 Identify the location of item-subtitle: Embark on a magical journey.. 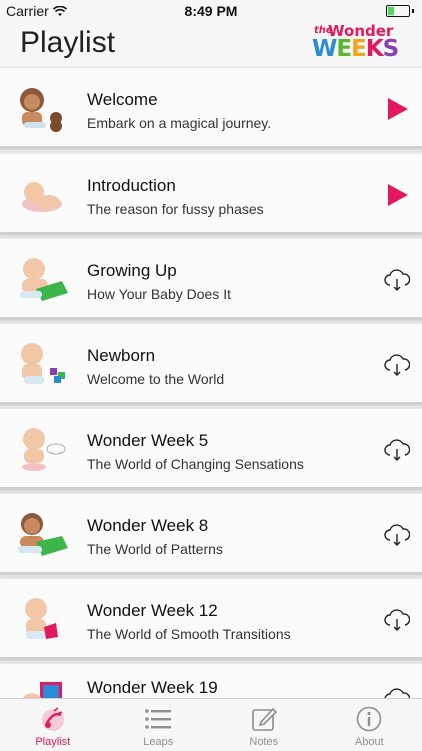
(179, 123).